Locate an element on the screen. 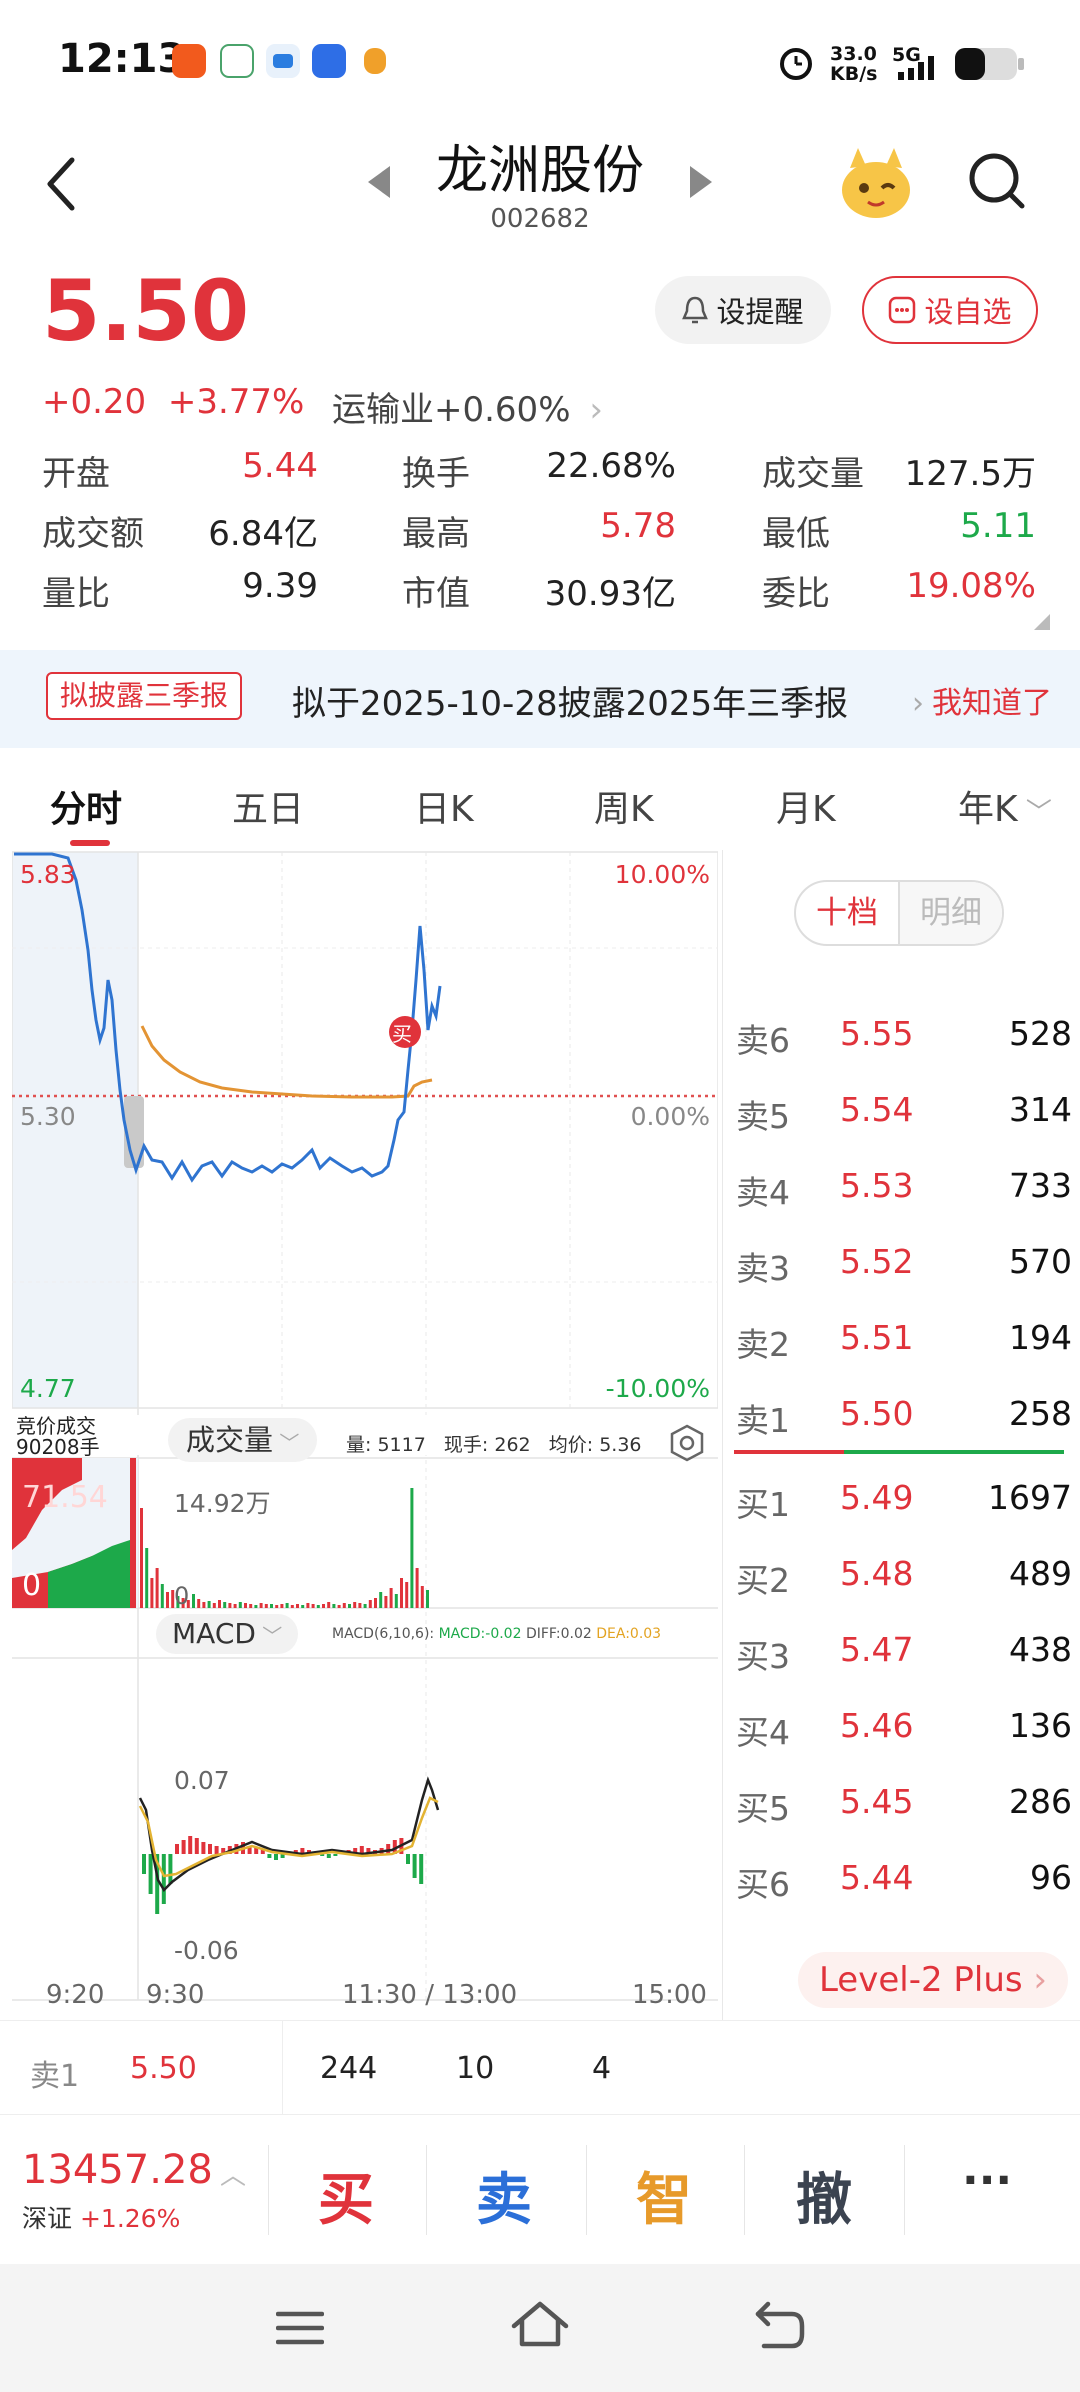  bid-level-row: 买6 5.44 96 is located at coordinates (904, 1883).